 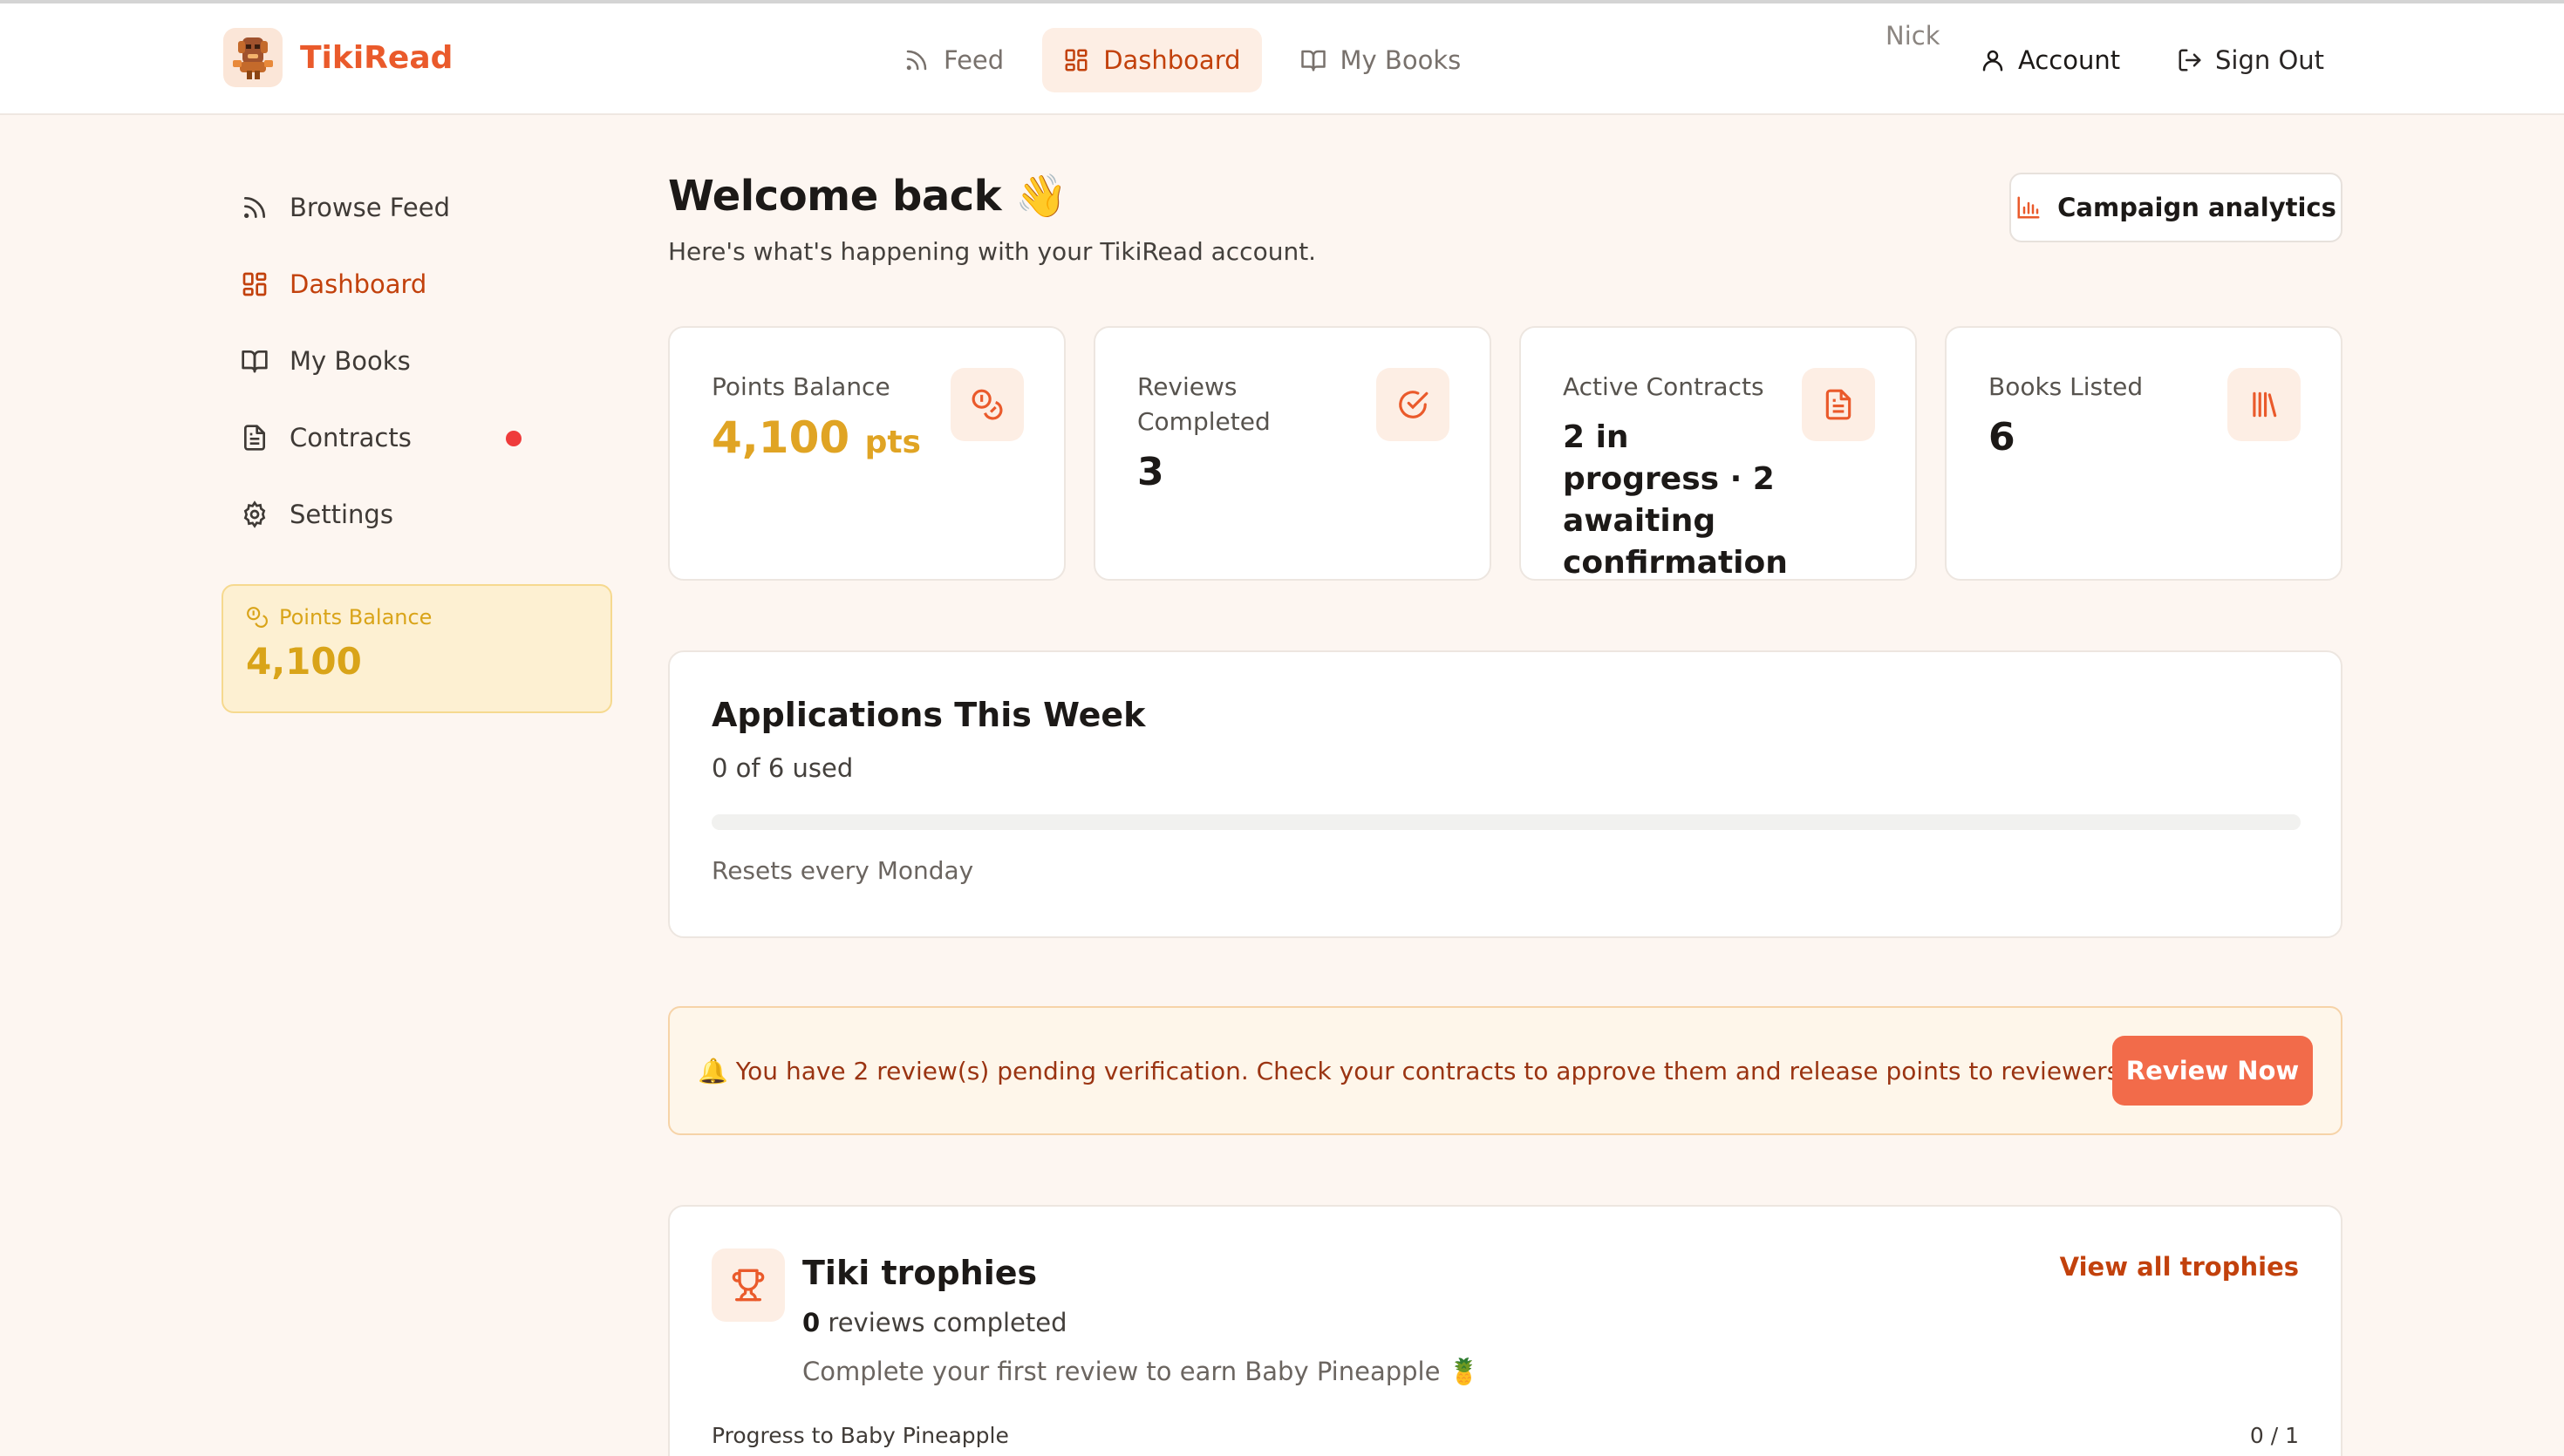 What do you see at coordinates (2066, 386) in the screenshot?
I see `stat-label: Books Listed` at bounding box center [2066, 386].